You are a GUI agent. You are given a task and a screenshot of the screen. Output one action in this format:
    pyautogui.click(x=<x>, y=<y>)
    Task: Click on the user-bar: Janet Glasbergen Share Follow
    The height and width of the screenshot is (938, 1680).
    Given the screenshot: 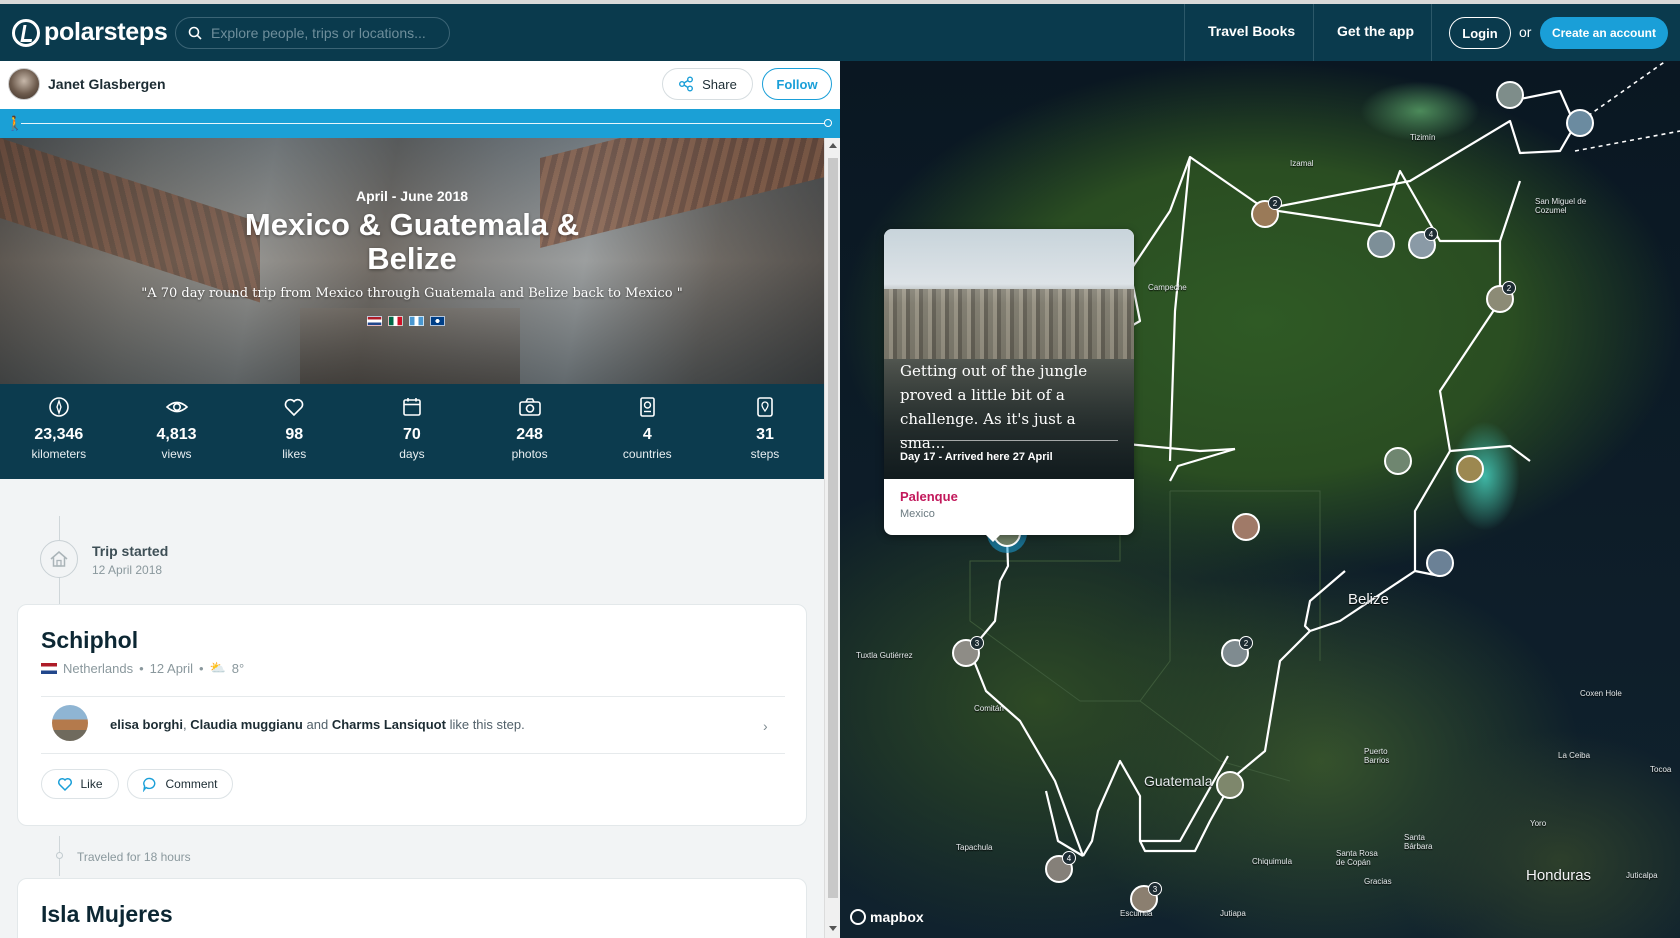 What is the action you would take?
    pyautogui.click(x=420, y=85)
    